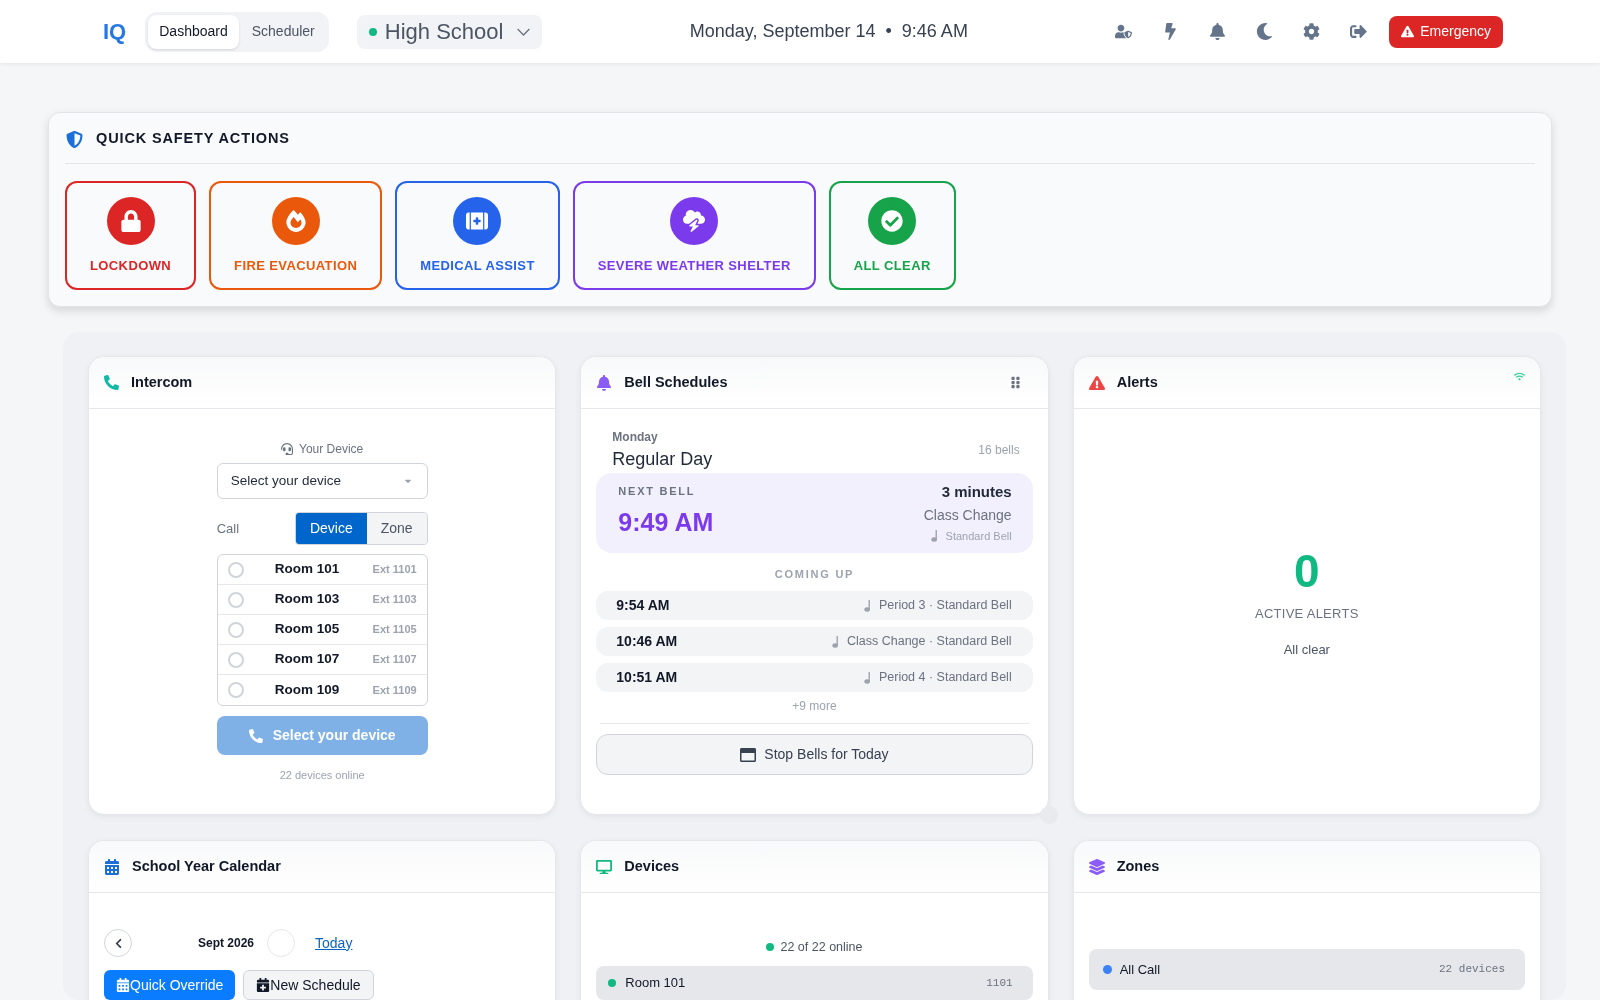 This screenshot has height=1000, width=1600. What do you see at coordinates (394, 600) in the screenshot?
I see `extension-text: Ext 1103` at bounding box center [394, 600].